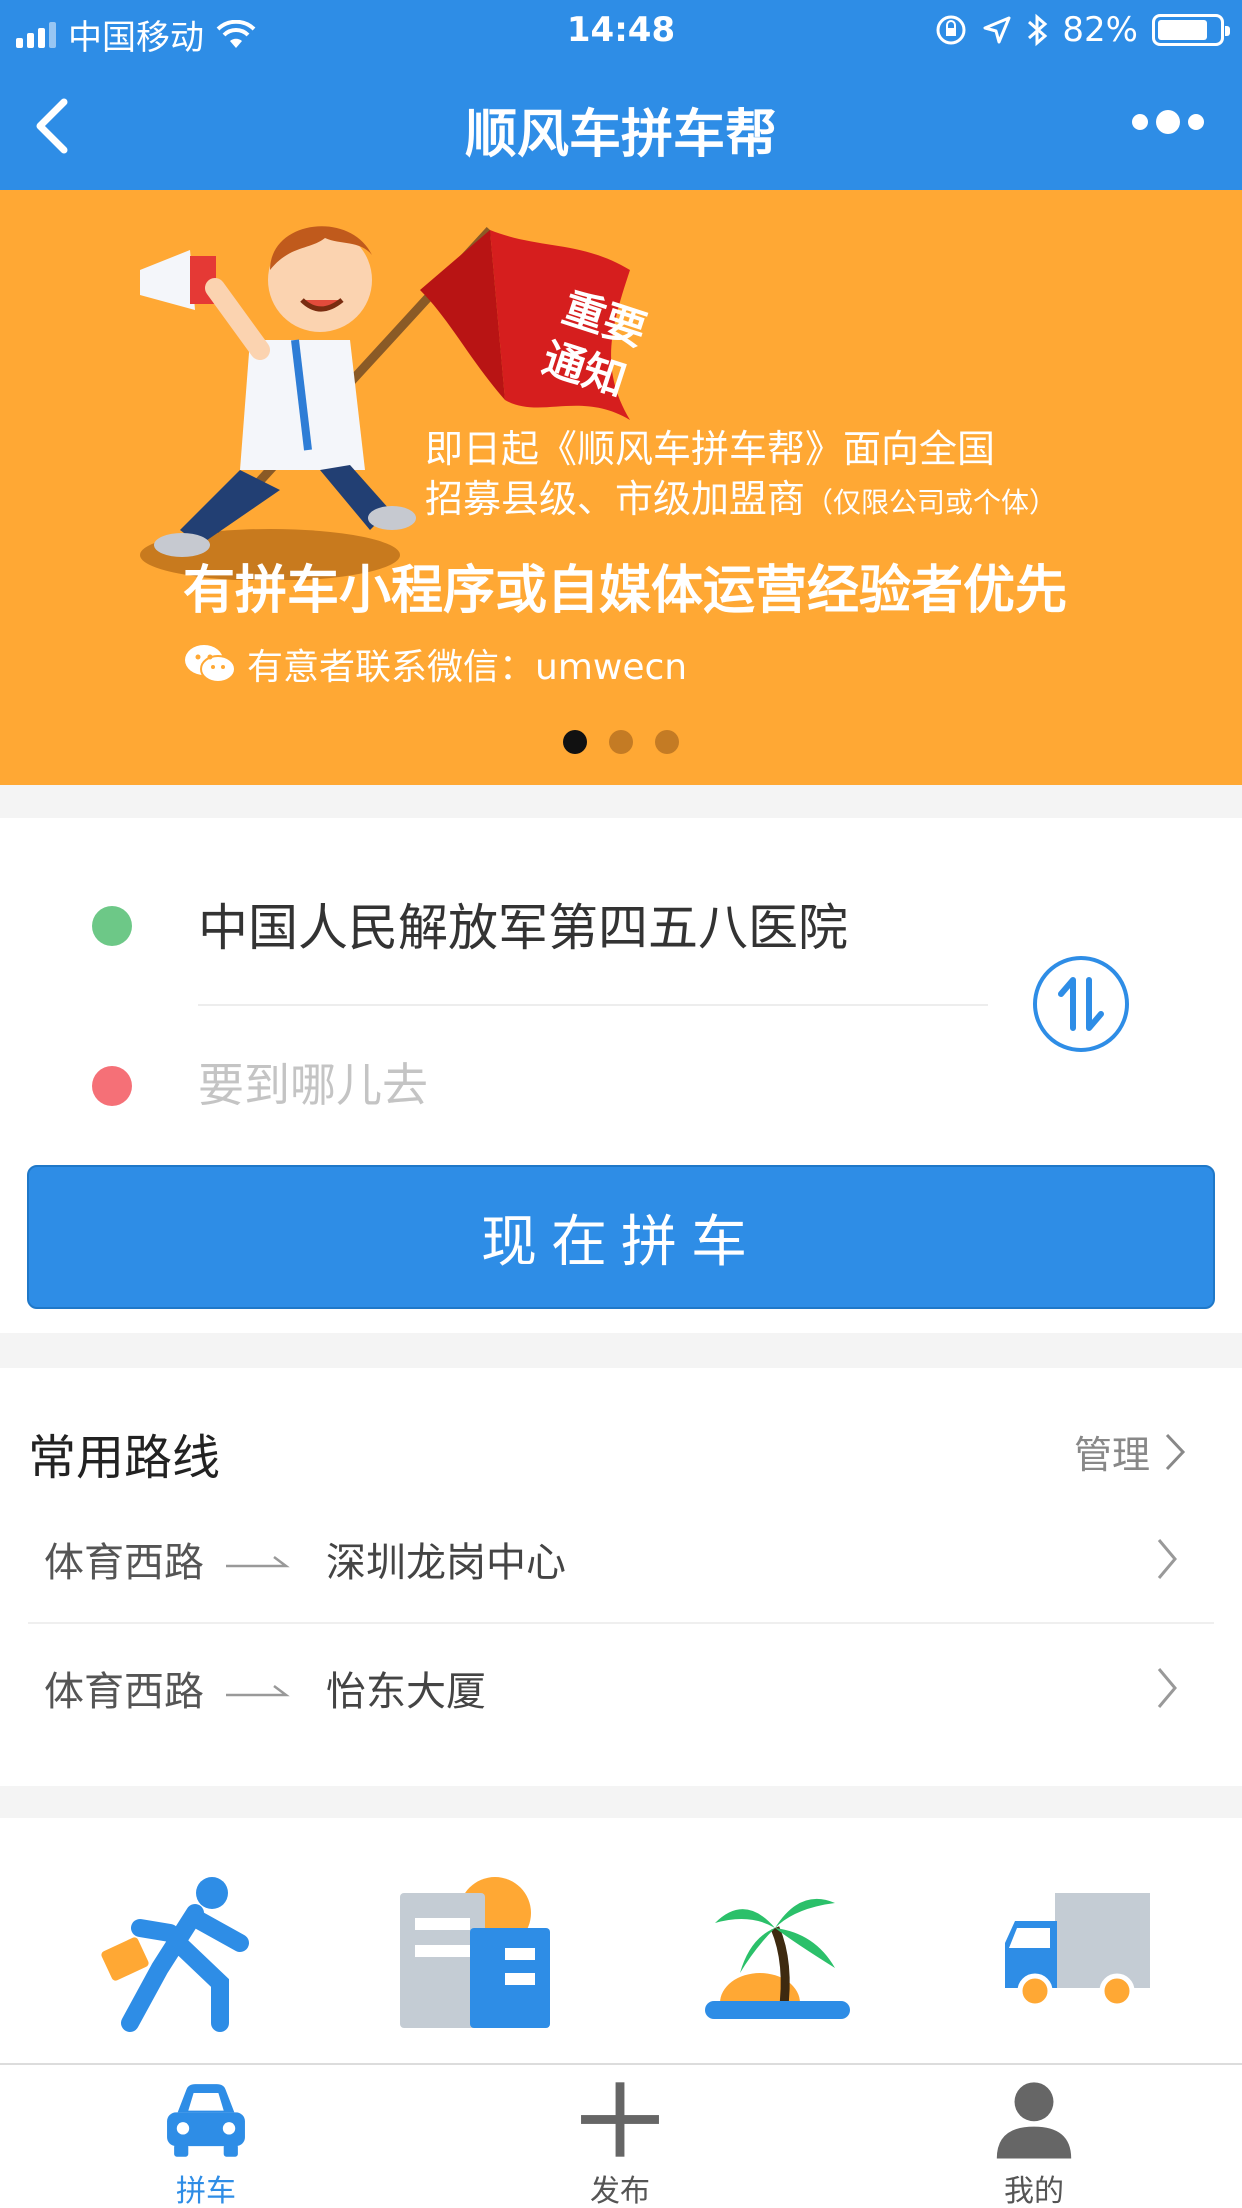 The height and width of the screenshot is (2208, 1242). I want to click on swap-route-button, so click(1081, 1004).